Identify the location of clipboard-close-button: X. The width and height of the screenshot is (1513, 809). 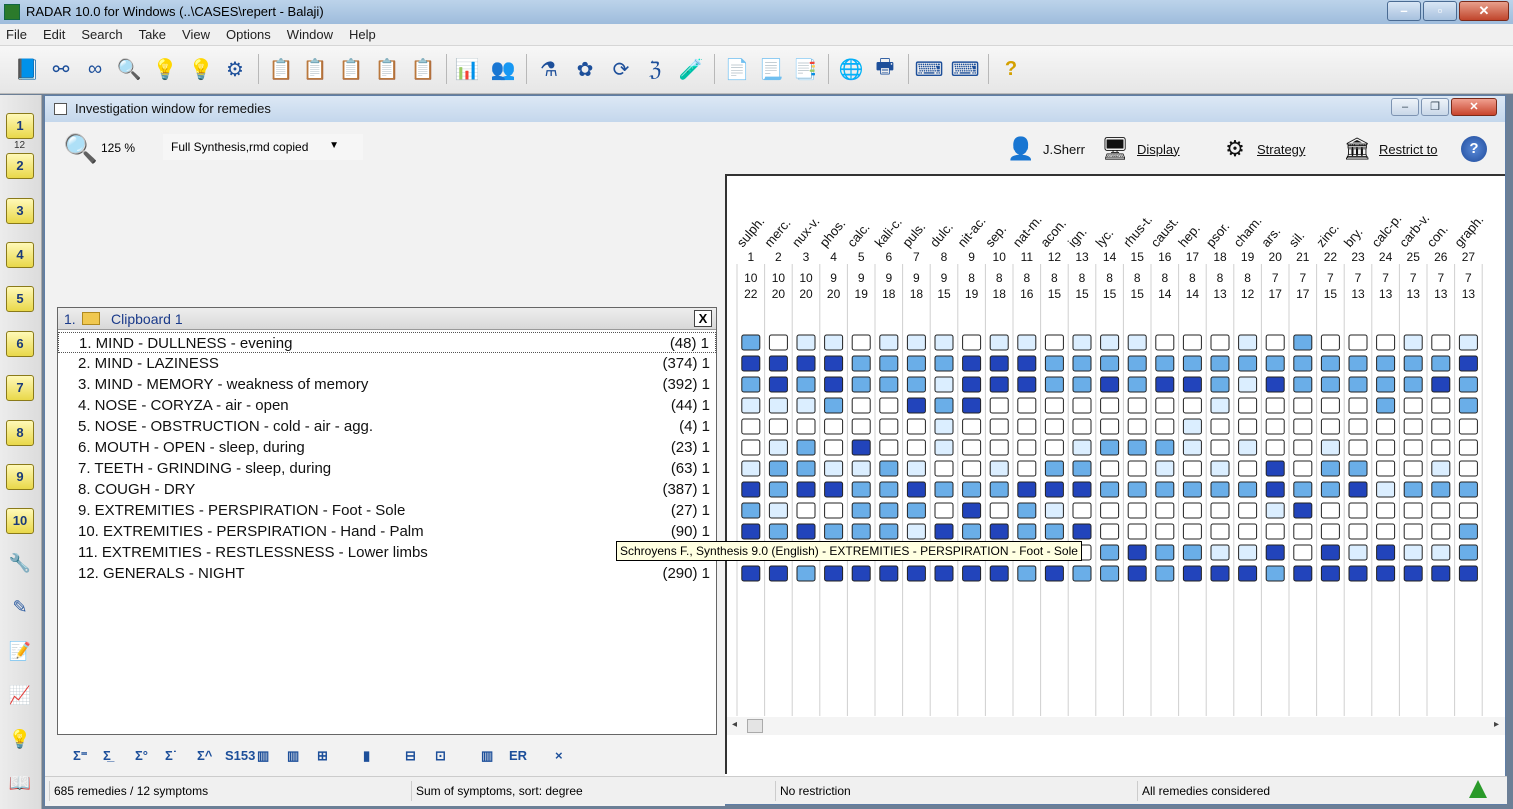
(703, 318).